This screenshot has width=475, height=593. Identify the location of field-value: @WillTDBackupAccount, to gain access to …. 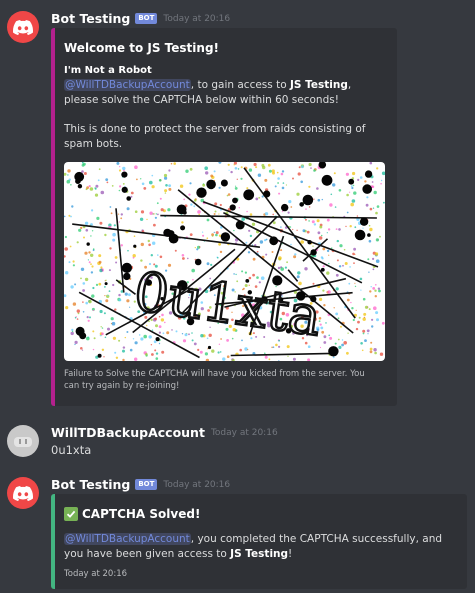
(222, 115).